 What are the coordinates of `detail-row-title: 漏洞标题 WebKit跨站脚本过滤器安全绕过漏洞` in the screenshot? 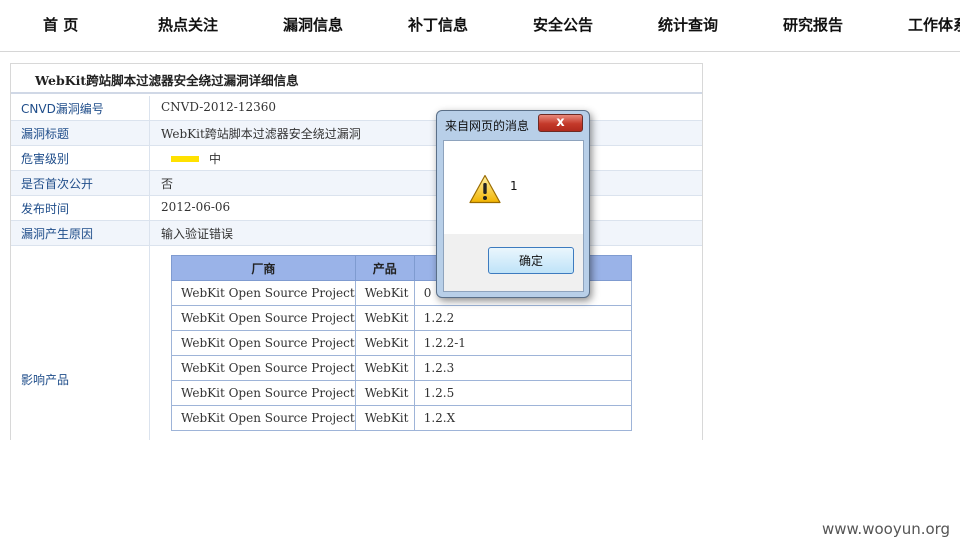 It's located at (356, 133).